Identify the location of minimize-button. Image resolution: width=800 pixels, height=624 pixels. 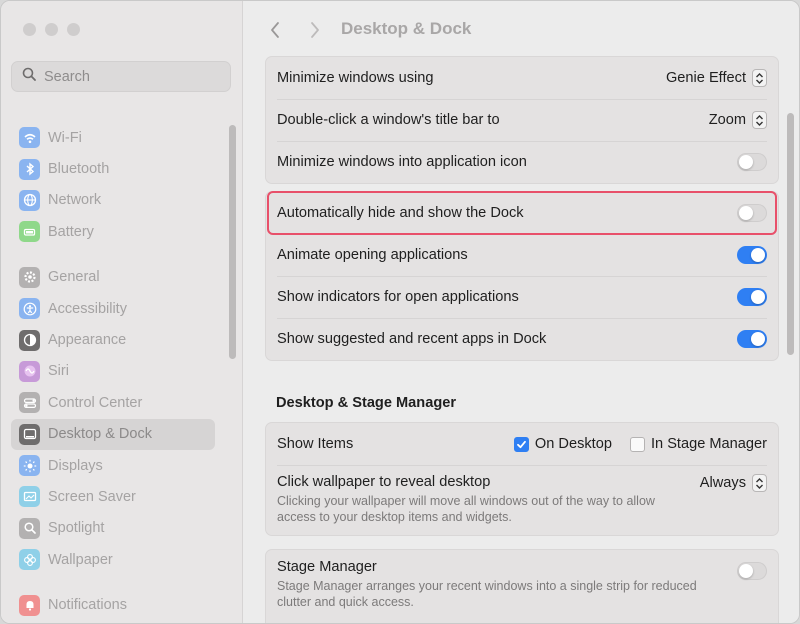
(51, 29).